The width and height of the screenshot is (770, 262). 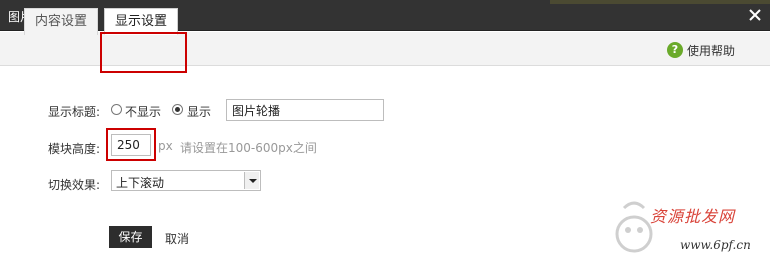 I want to click on watermark-url: www.6pf.cn, so click(x=715, y=245).